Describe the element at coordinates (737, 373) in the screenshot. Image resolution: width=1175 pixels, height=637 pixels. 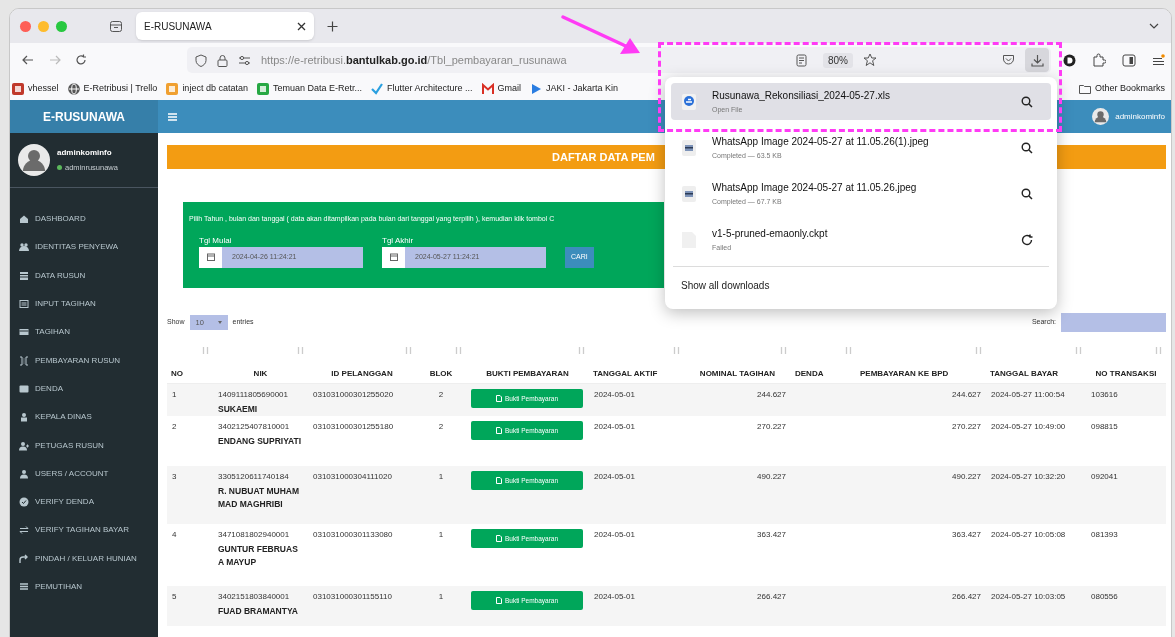
I see `column-header: NOMINAL TAGIHAN` at that location.